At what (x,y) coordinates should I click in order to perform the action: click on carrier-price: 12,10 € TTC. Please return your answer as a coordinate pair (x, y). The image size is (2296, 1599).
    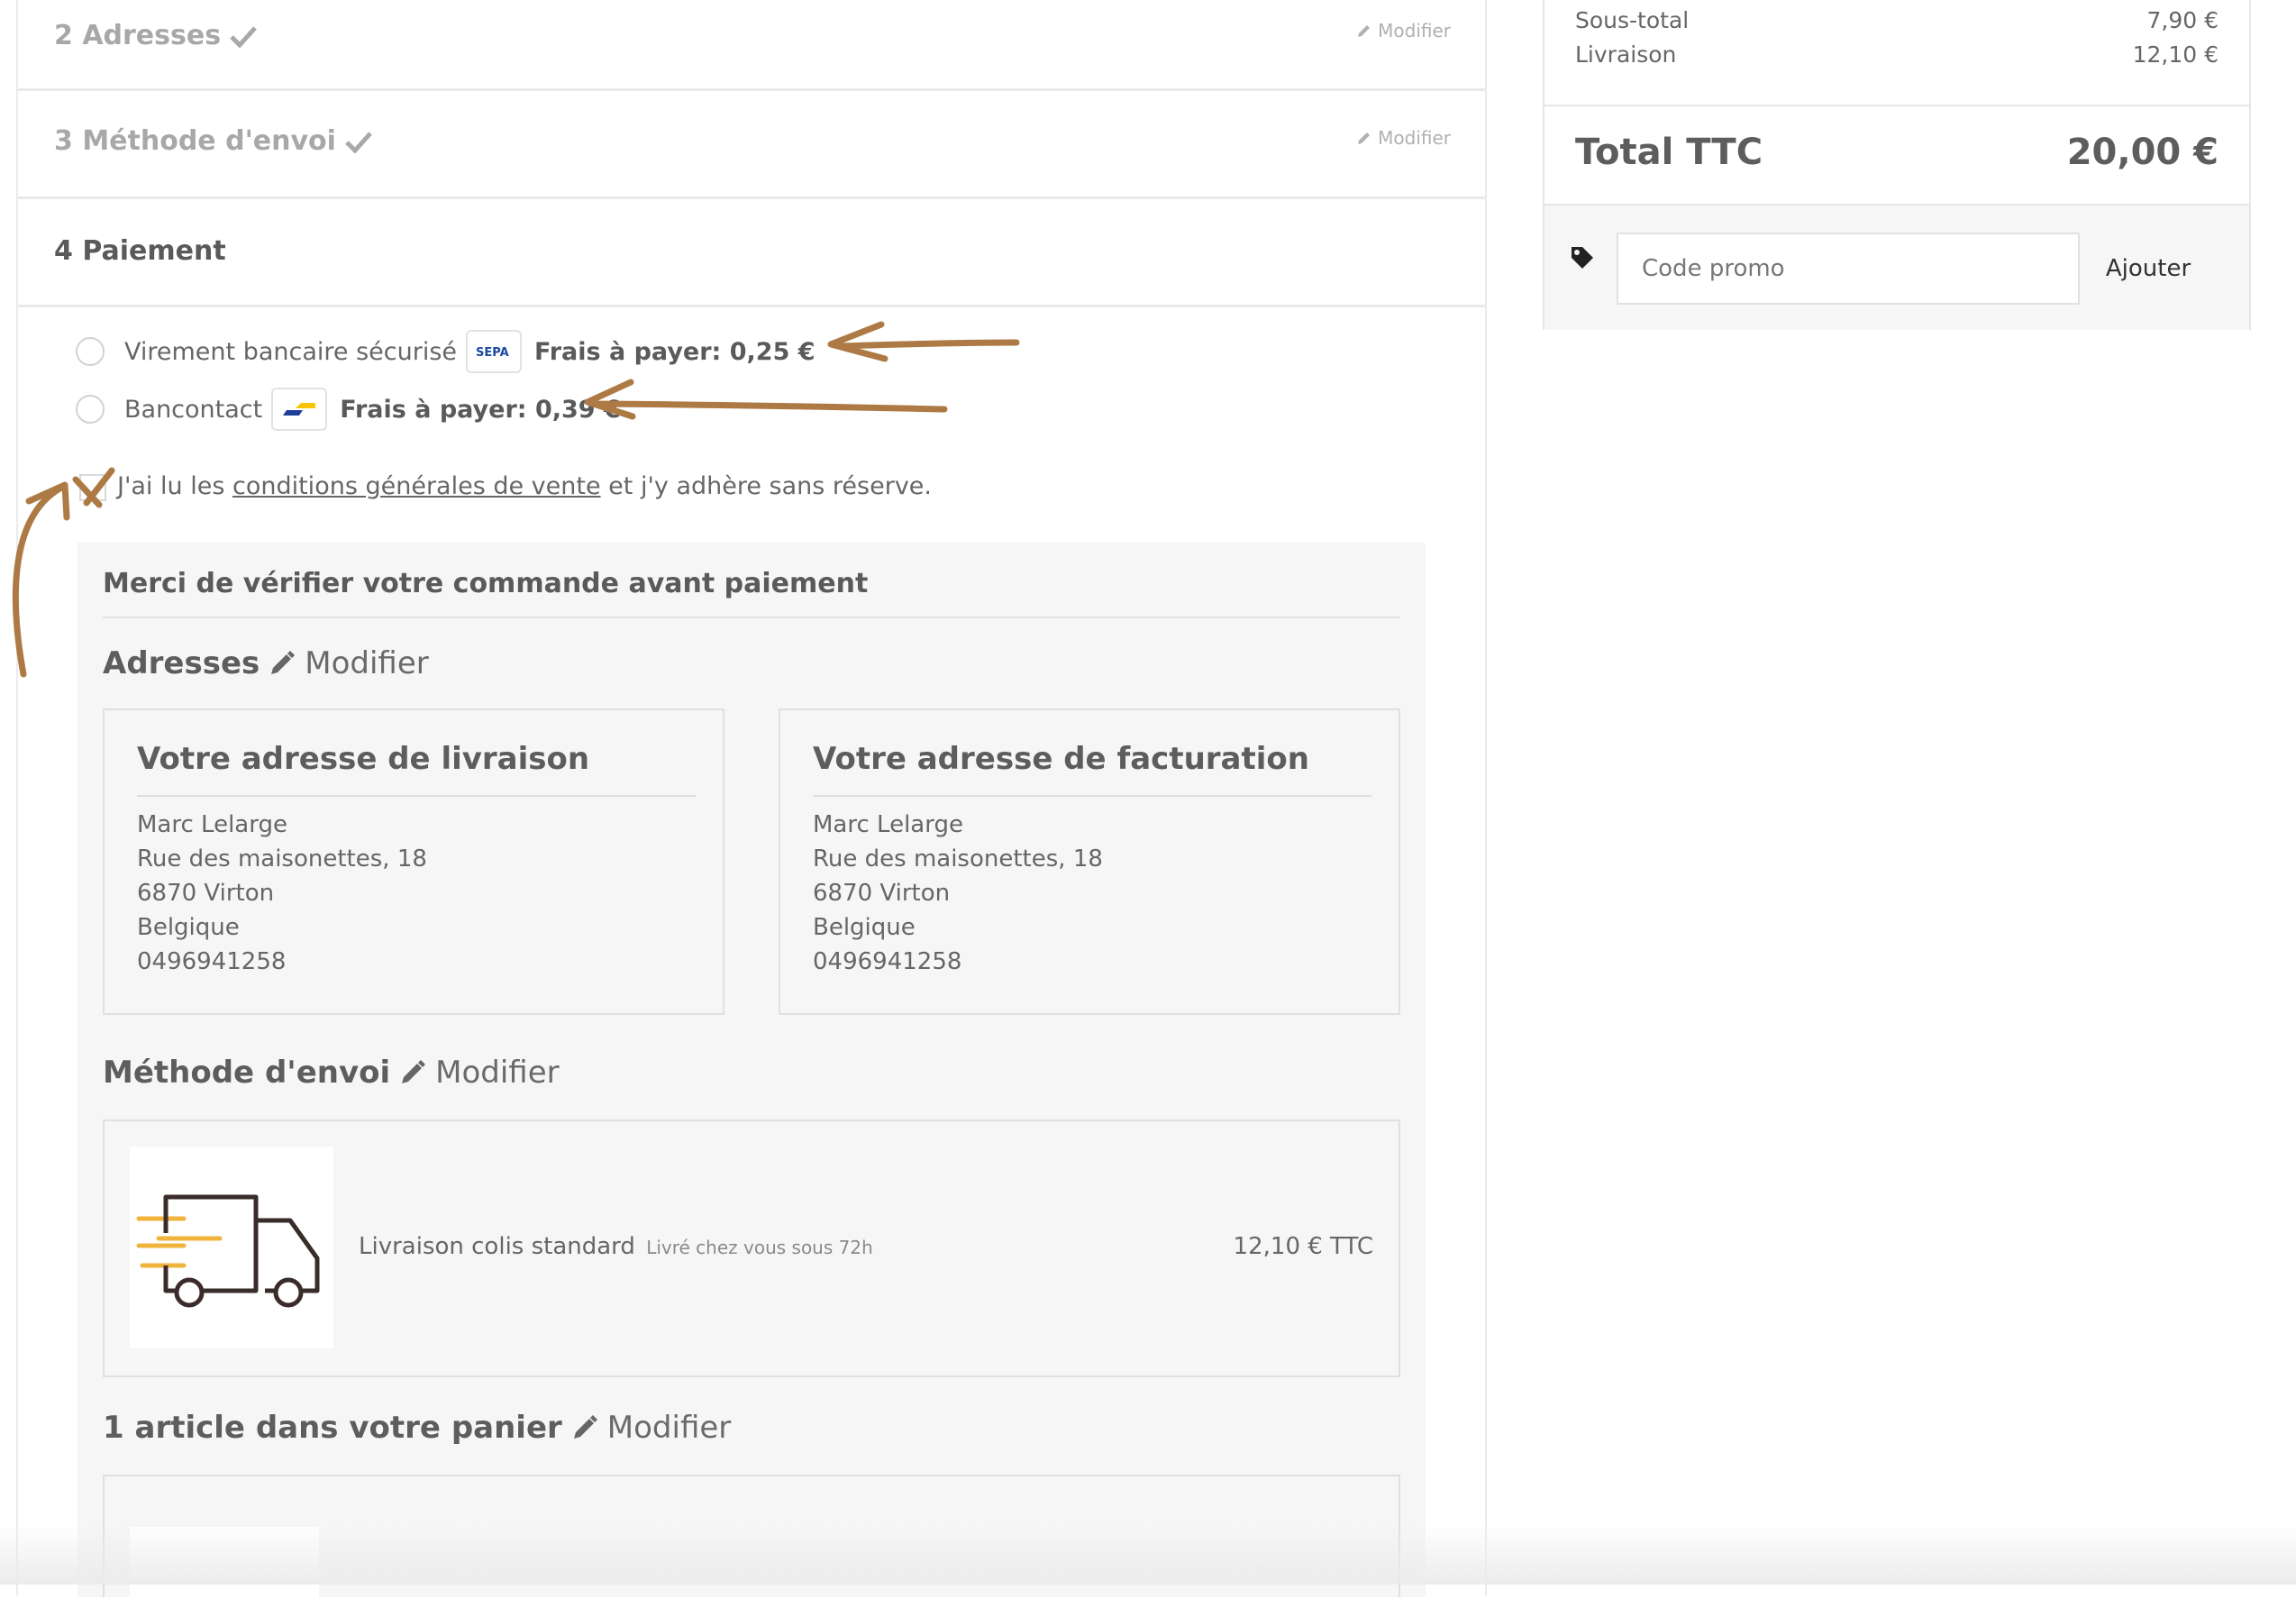
    Looking at the image, I should click on (1303, 1246).